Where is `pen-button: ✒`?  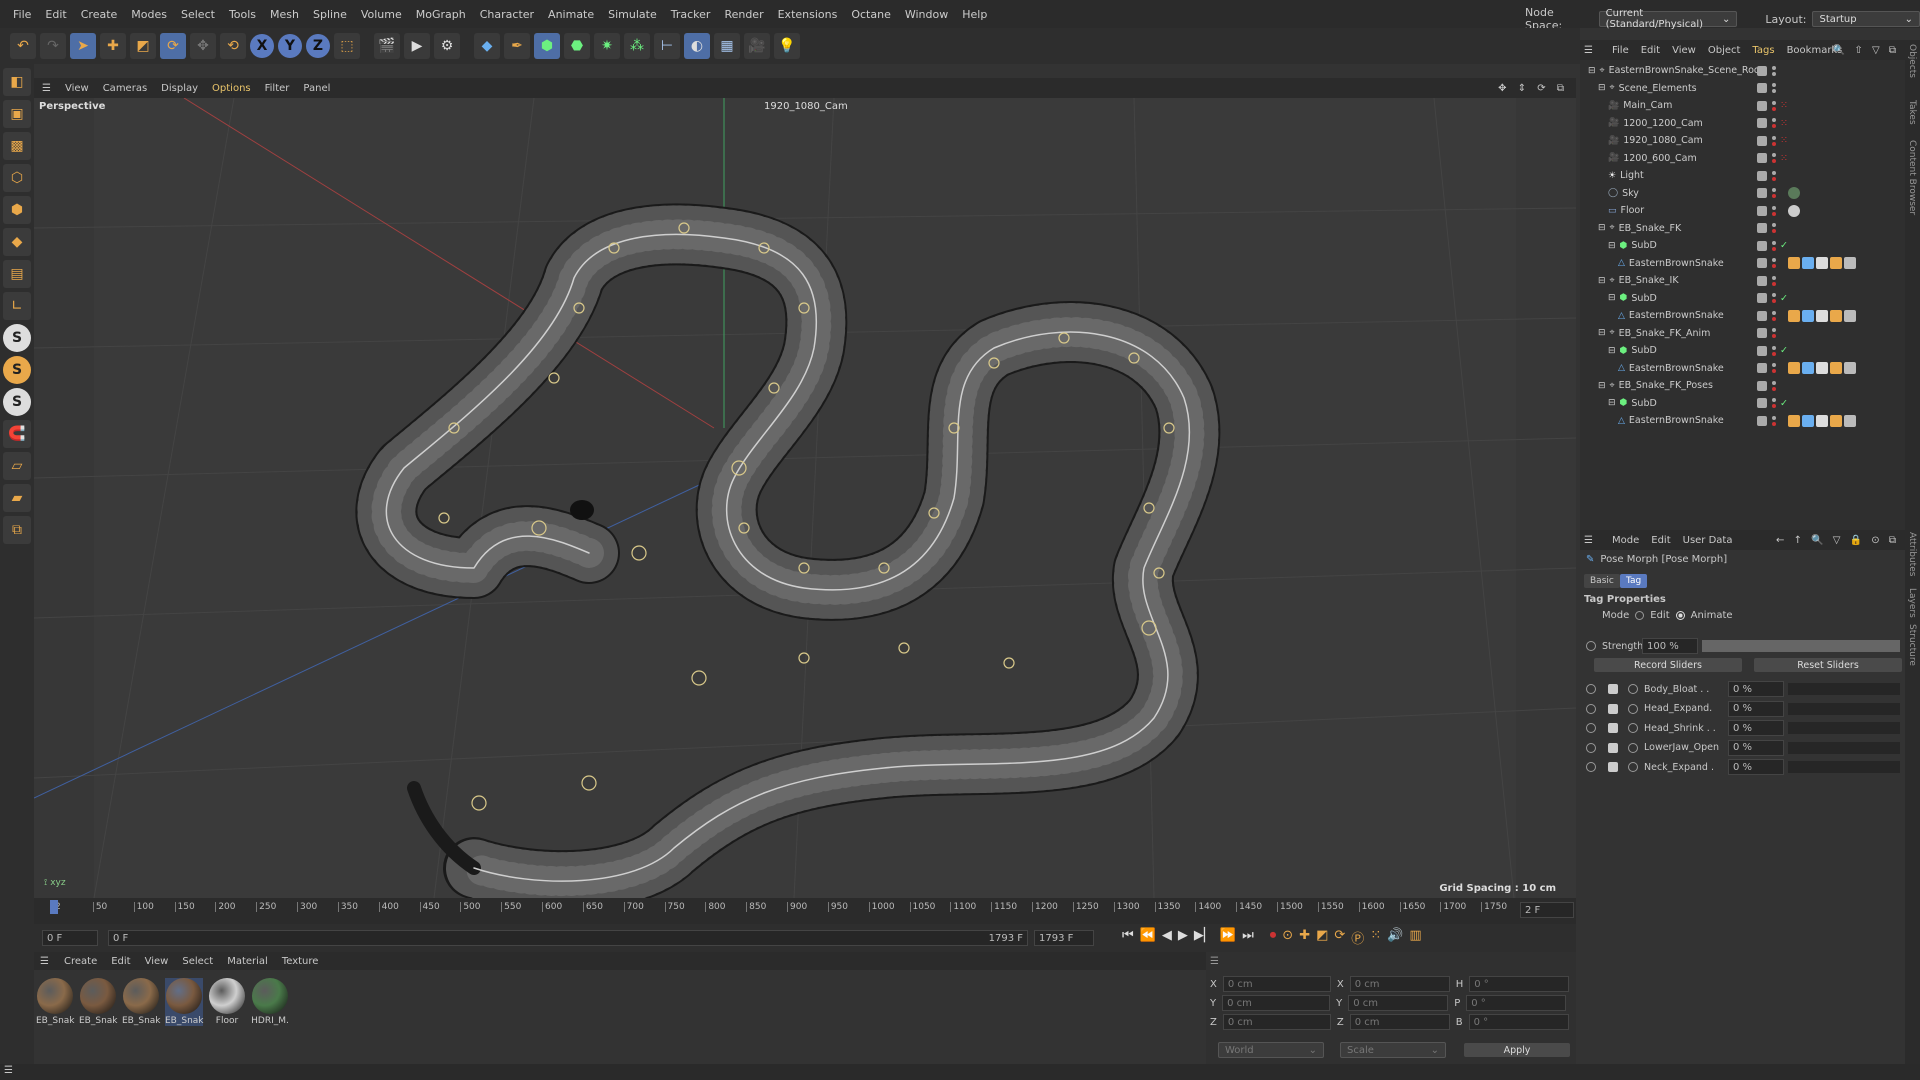 pen-button: ✒ is located at coordinates (517, 46).